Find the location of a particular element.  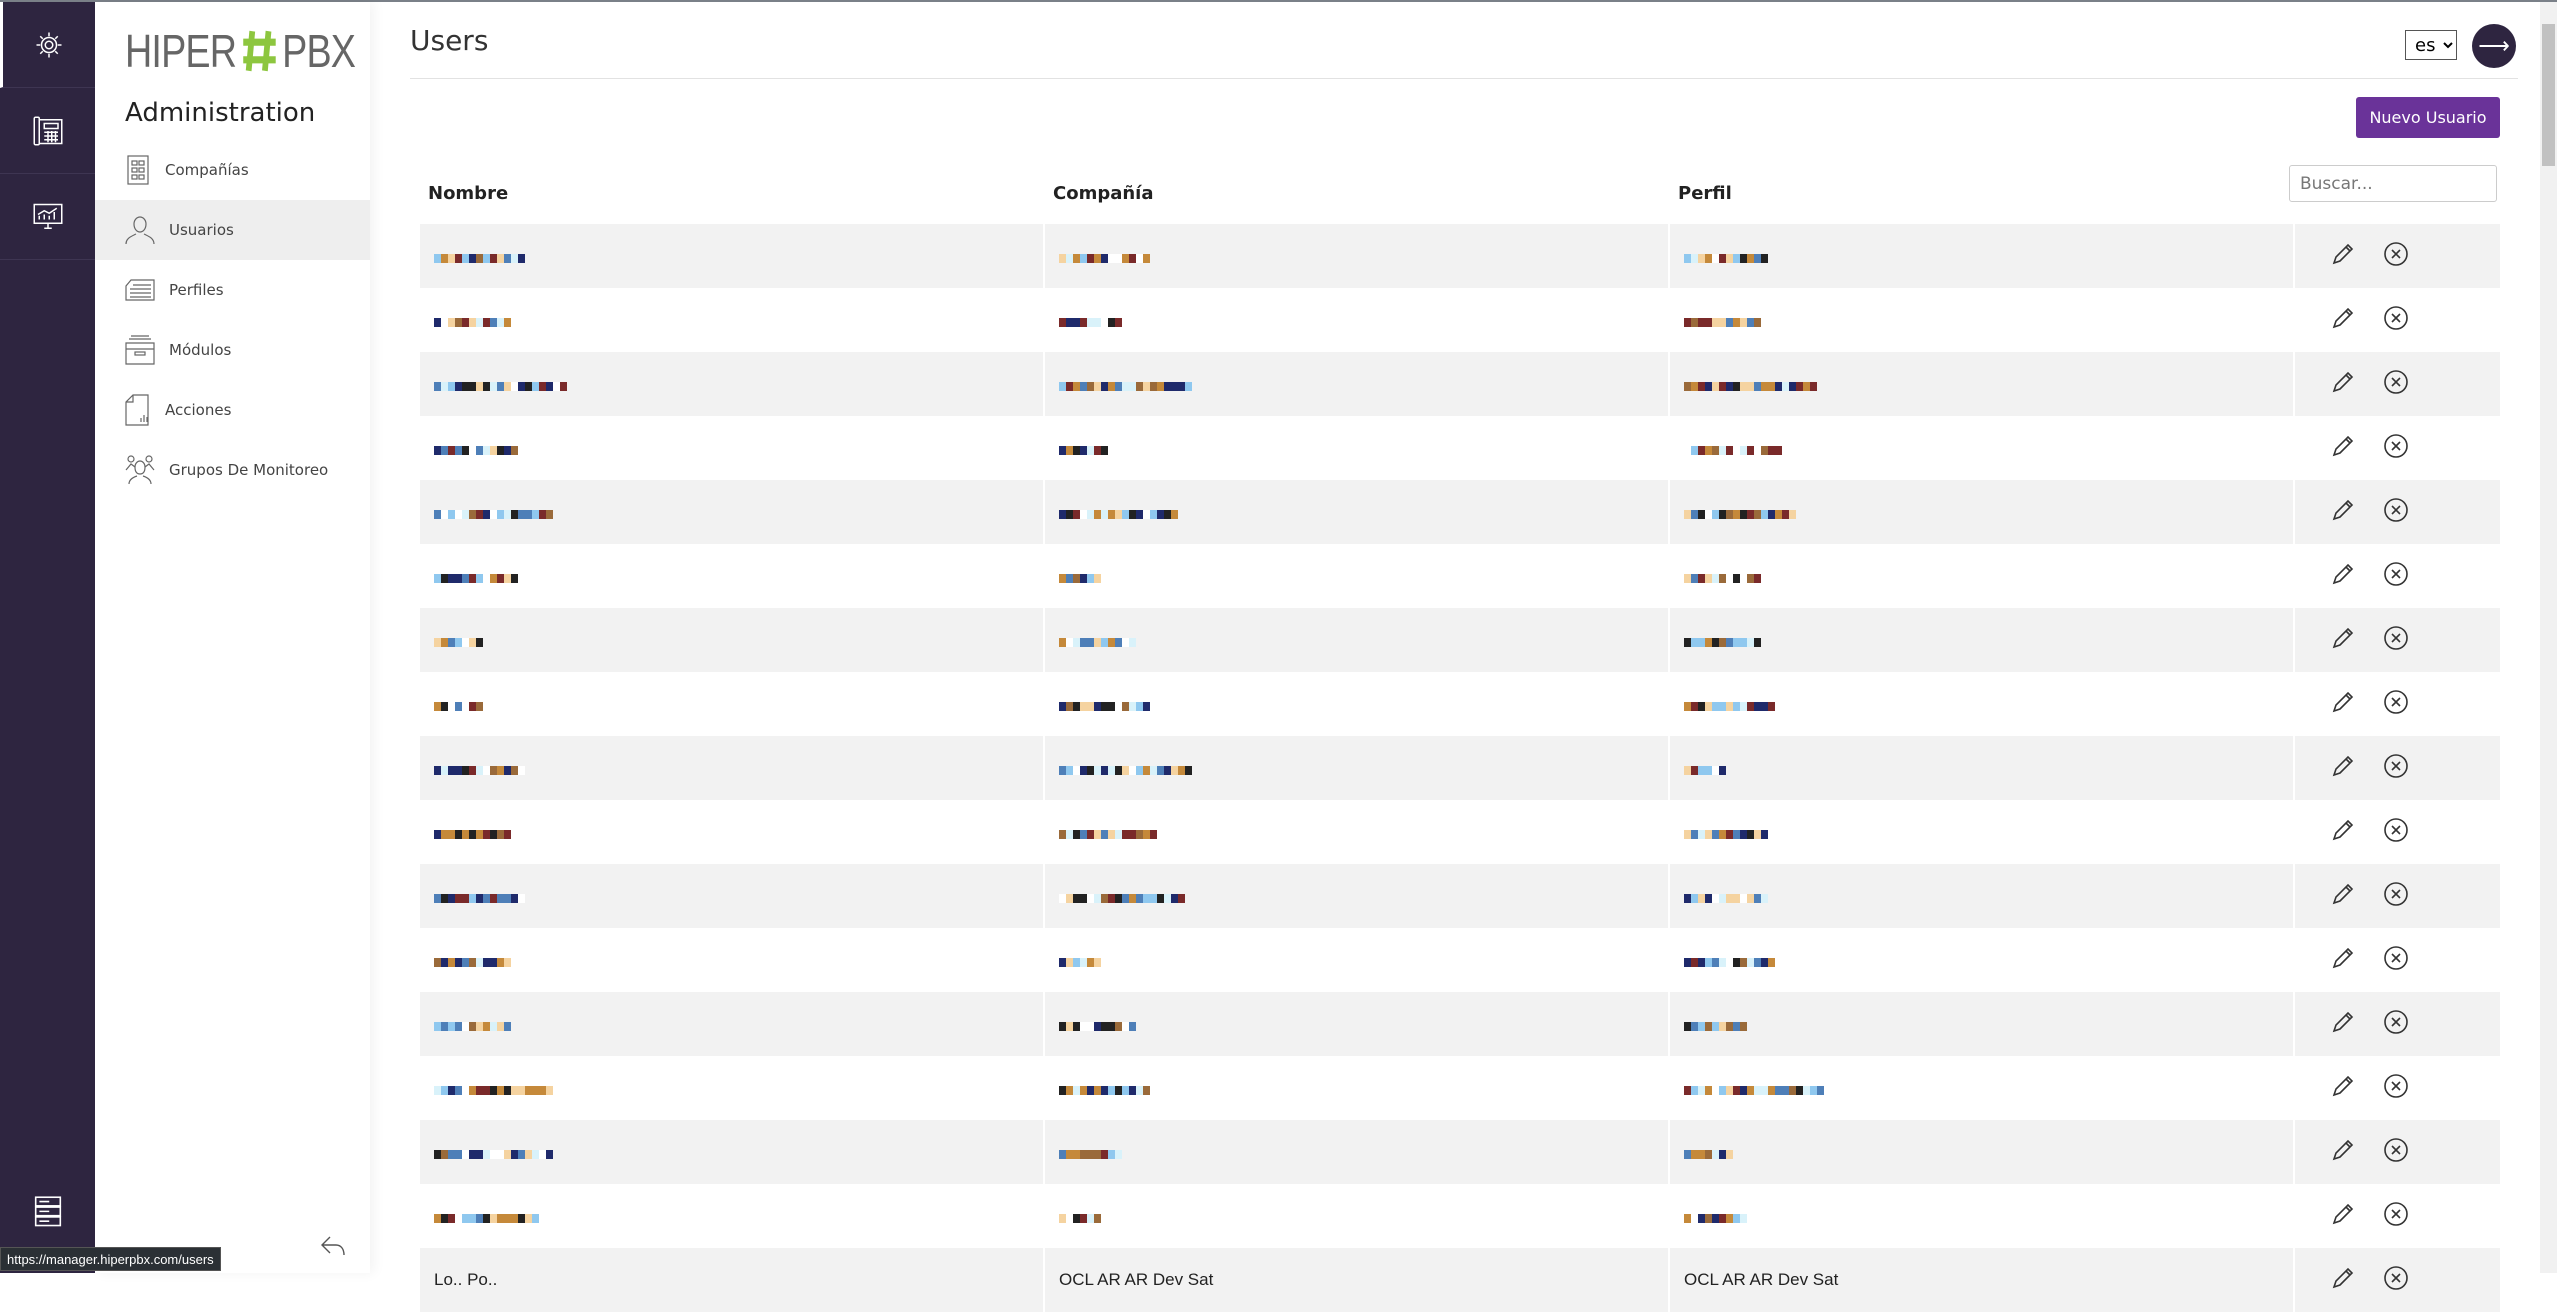

circle-x-icon is located at coordinates (2396, 573).